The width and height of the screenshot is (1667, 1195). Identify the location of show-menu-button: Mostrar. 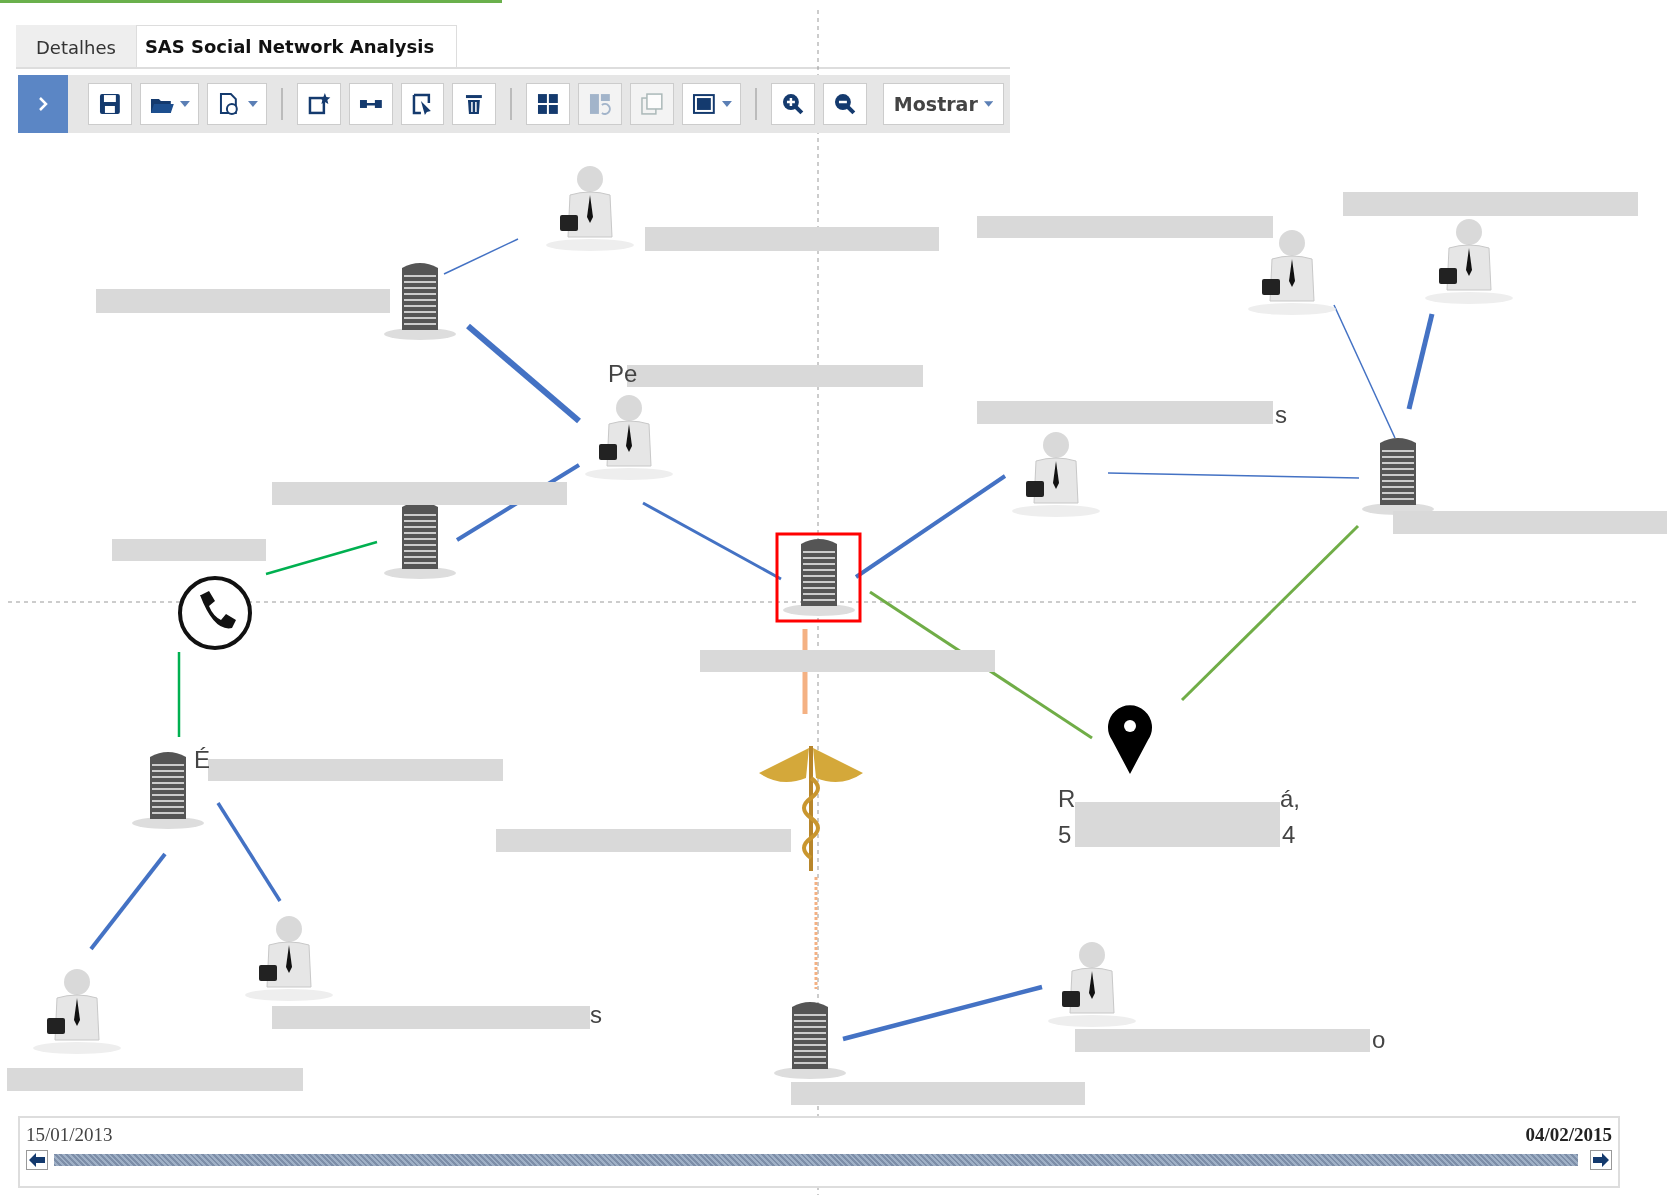
(943, 104).